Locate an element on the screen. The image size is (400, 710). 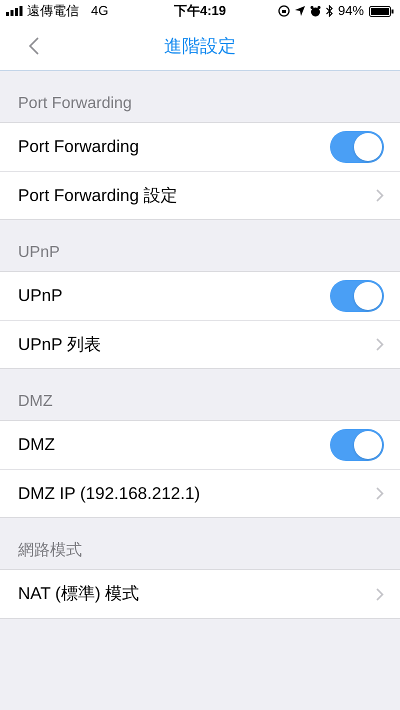
row-label: DMZ IP (192.168.212.1) is located at coordinates (110, 493).